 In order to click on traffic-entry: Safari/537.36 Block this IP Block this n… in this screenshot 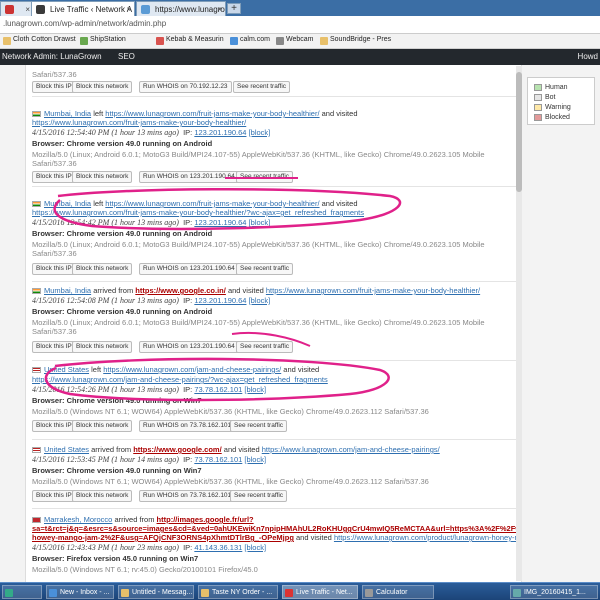, I will do `click(275, 81)`.